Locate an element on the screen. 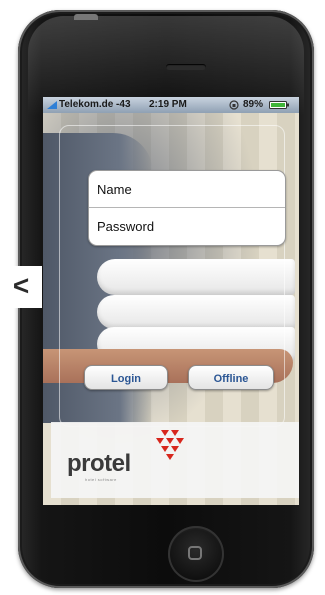 The height and width of the screenshot is (595, 325). protel-logo-mark-icon is located at coordinates (170, 445).